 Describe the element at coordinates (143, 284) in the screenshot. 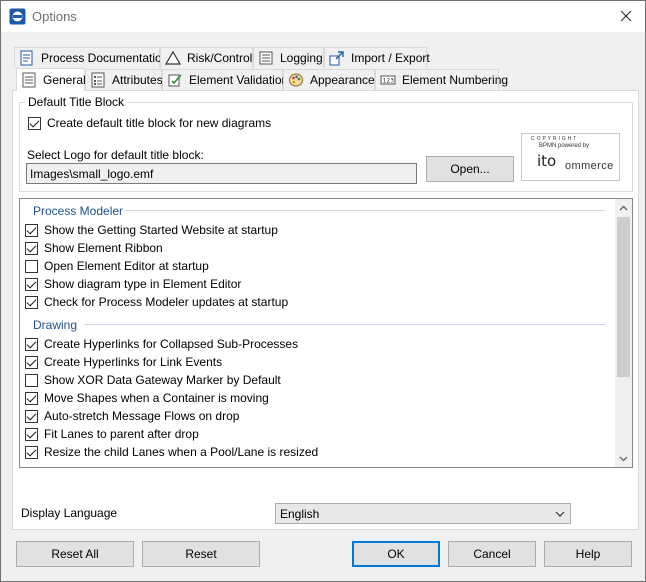

I see `checkbox-label: Show diagram type in Element Editor` at that location.